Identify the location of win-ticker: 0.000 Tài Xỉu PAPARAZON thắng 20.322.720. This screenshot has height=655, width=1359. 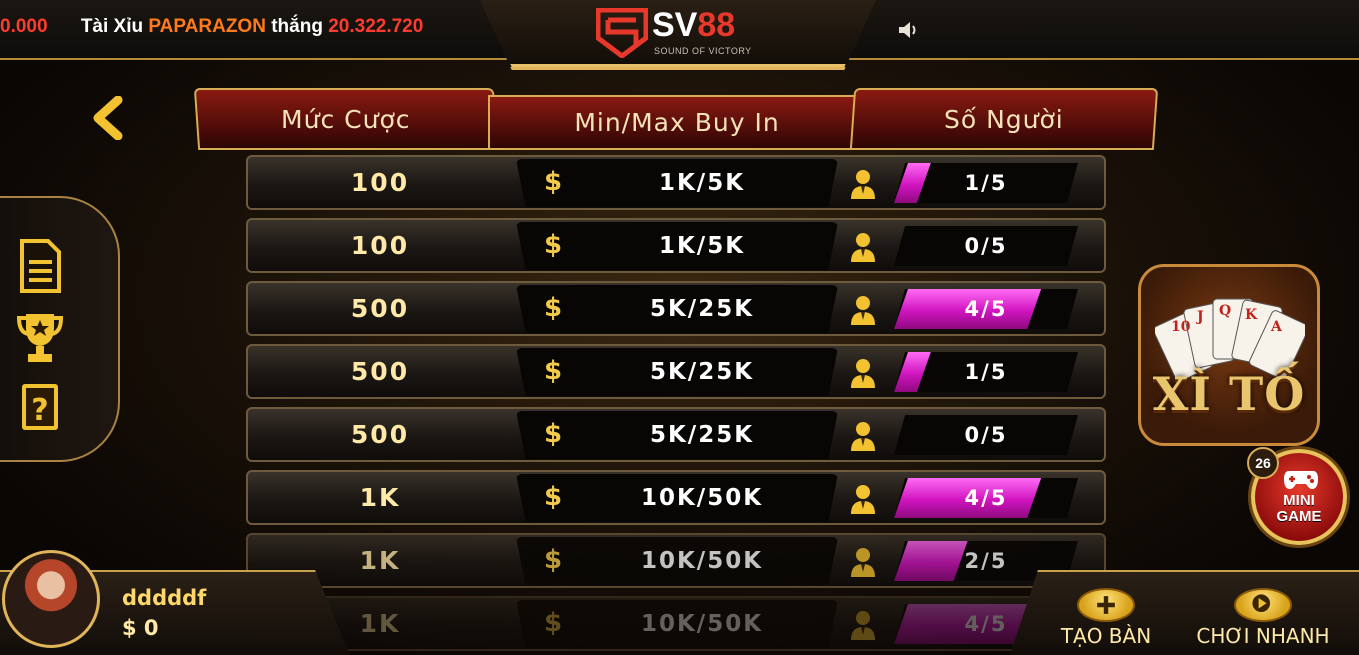
(211, 29).